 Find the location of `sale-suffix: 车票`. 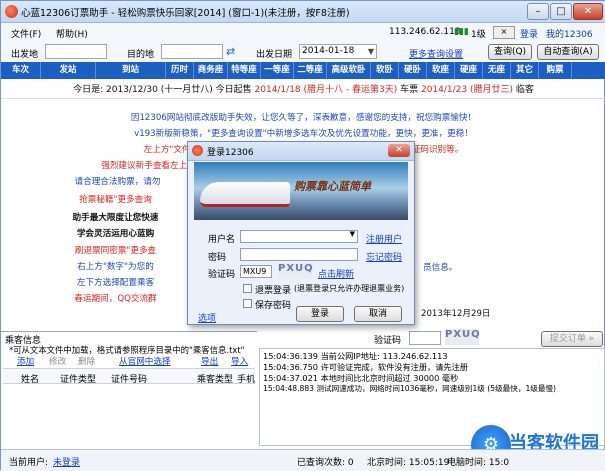

sale-suffix: 车票 is located at coordinates (409, 90).